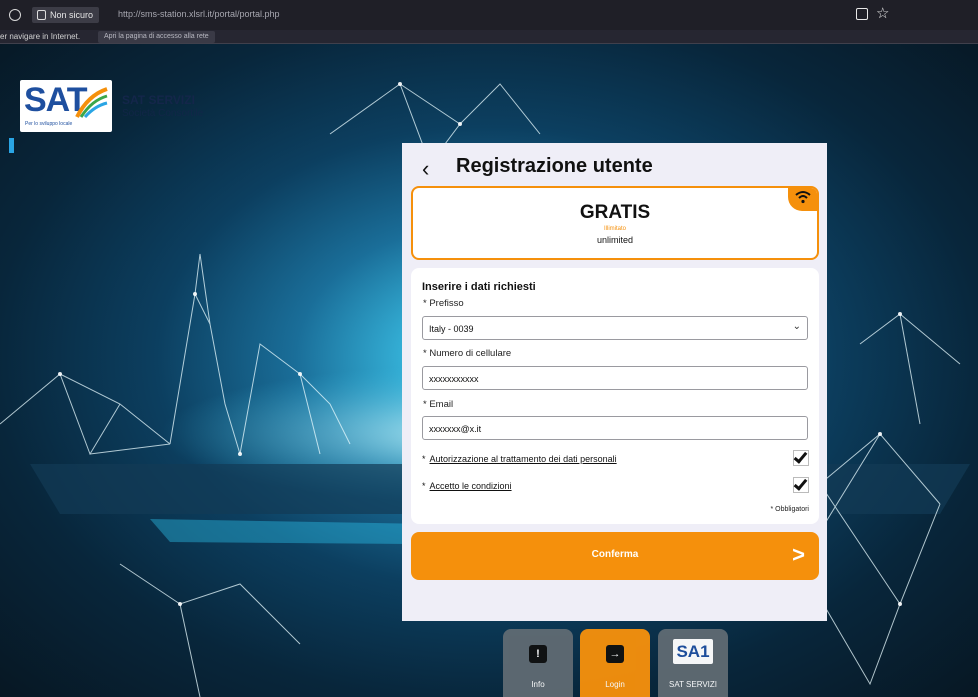  Describe the element at coordinates (425, 169) in the screenshot. I see `chevron-left-icon: ‹` at that location.